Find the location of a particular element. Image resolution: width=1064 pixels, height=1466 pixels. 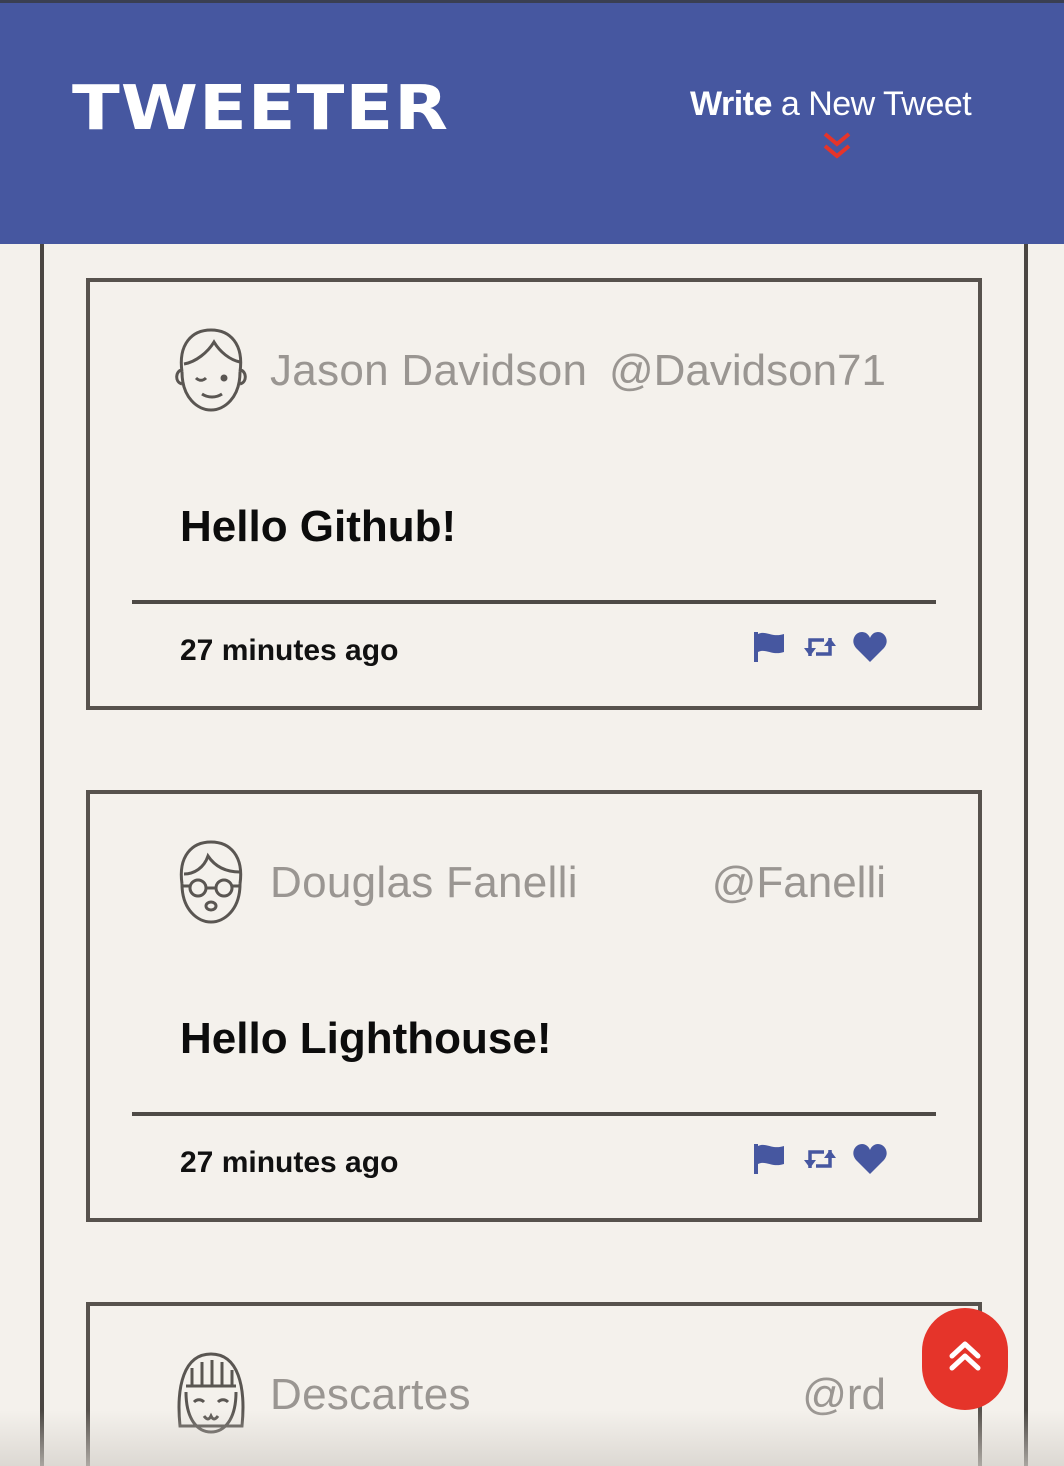

tweet-text: Hello Github! is located at coordinates (318, 526).